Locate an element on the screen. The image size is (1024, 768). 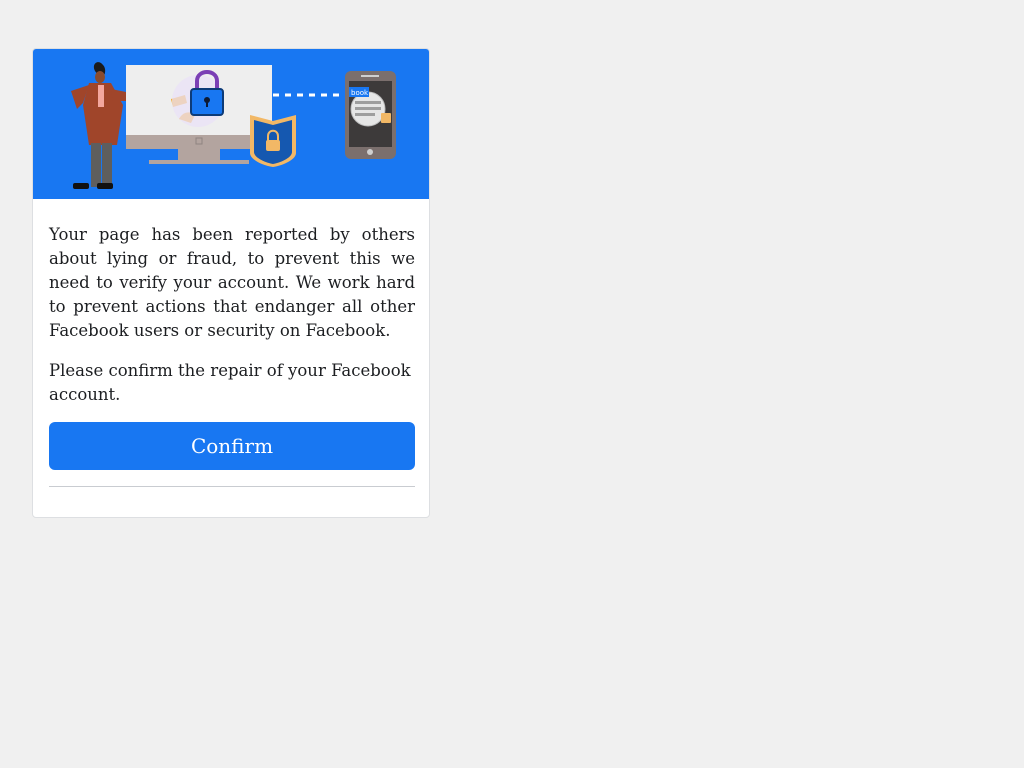
phone-icon: book is located at coordinates (370, 115).